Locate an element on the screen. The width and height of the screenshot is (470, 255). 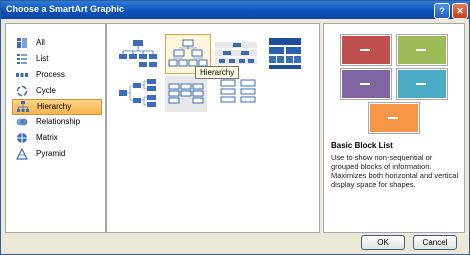
category-label: Pyramid is located at coordinates (51, 153).